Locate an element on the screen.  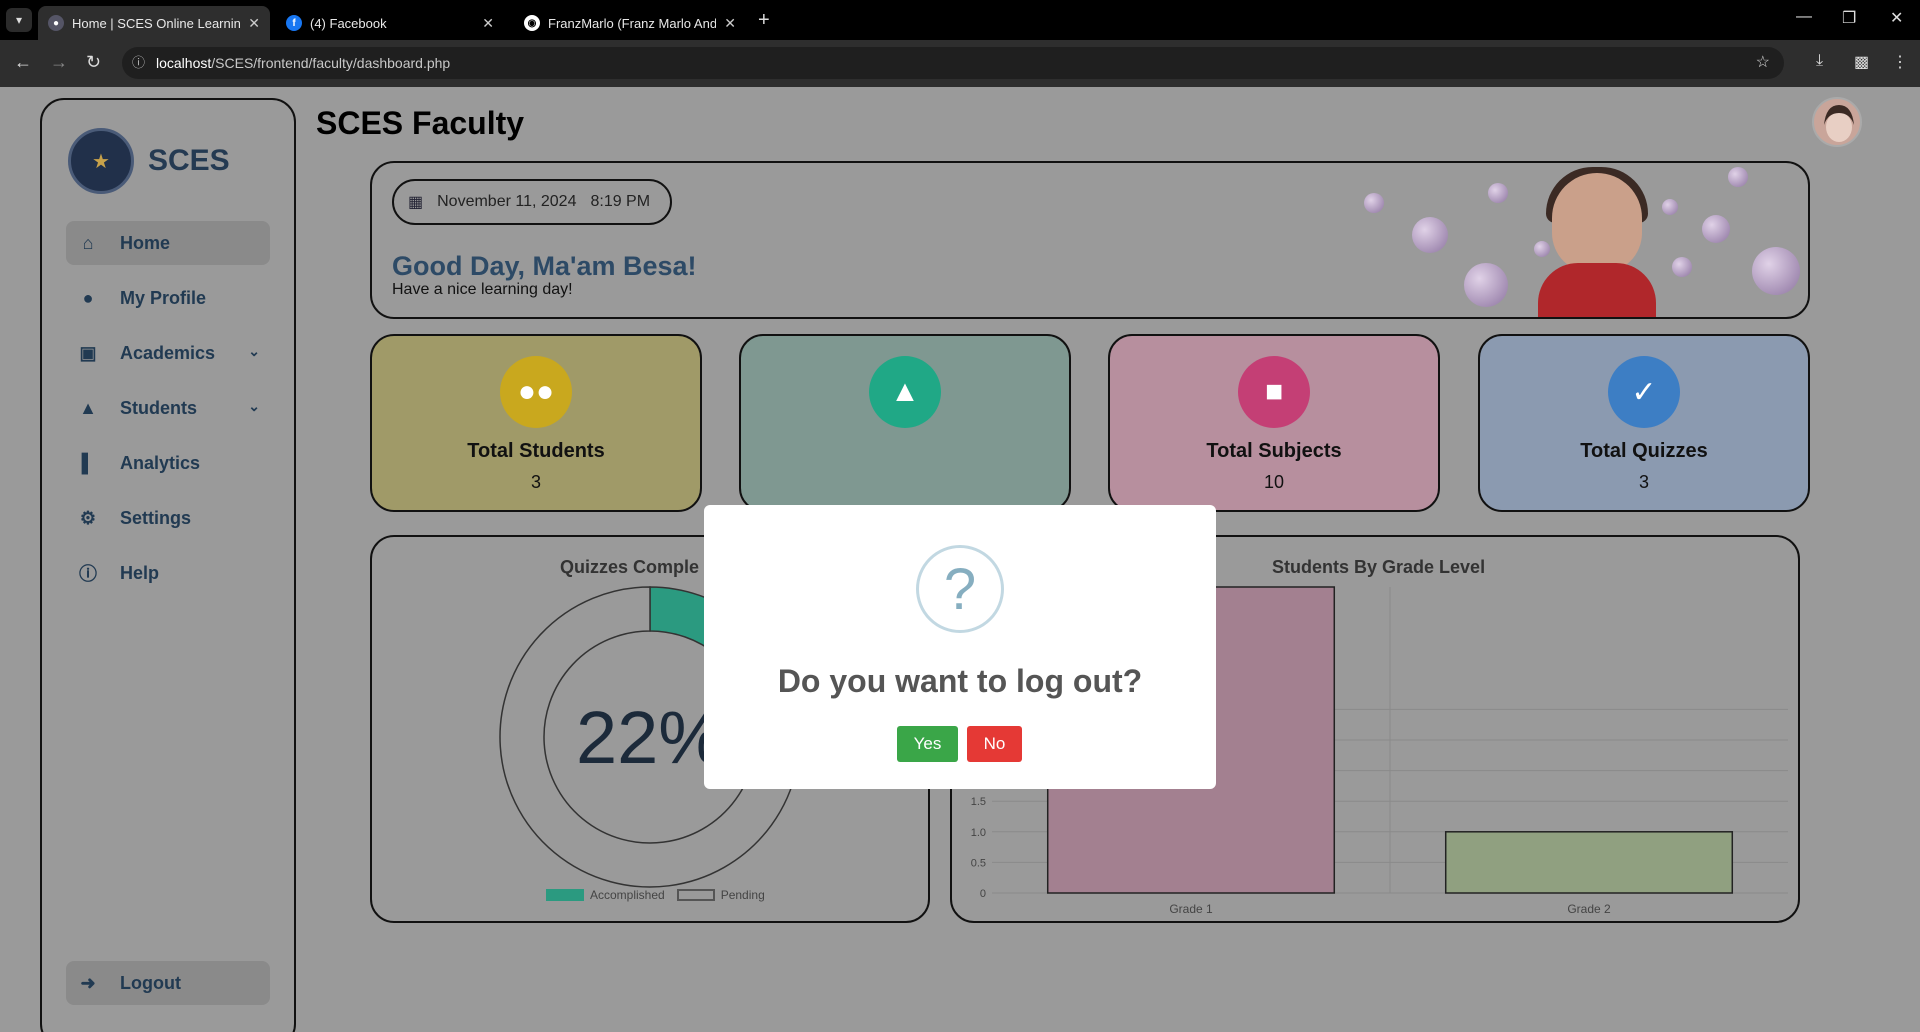
tab-facebook: f (4) Facebook ✕ is located at coordinates (390, 23).